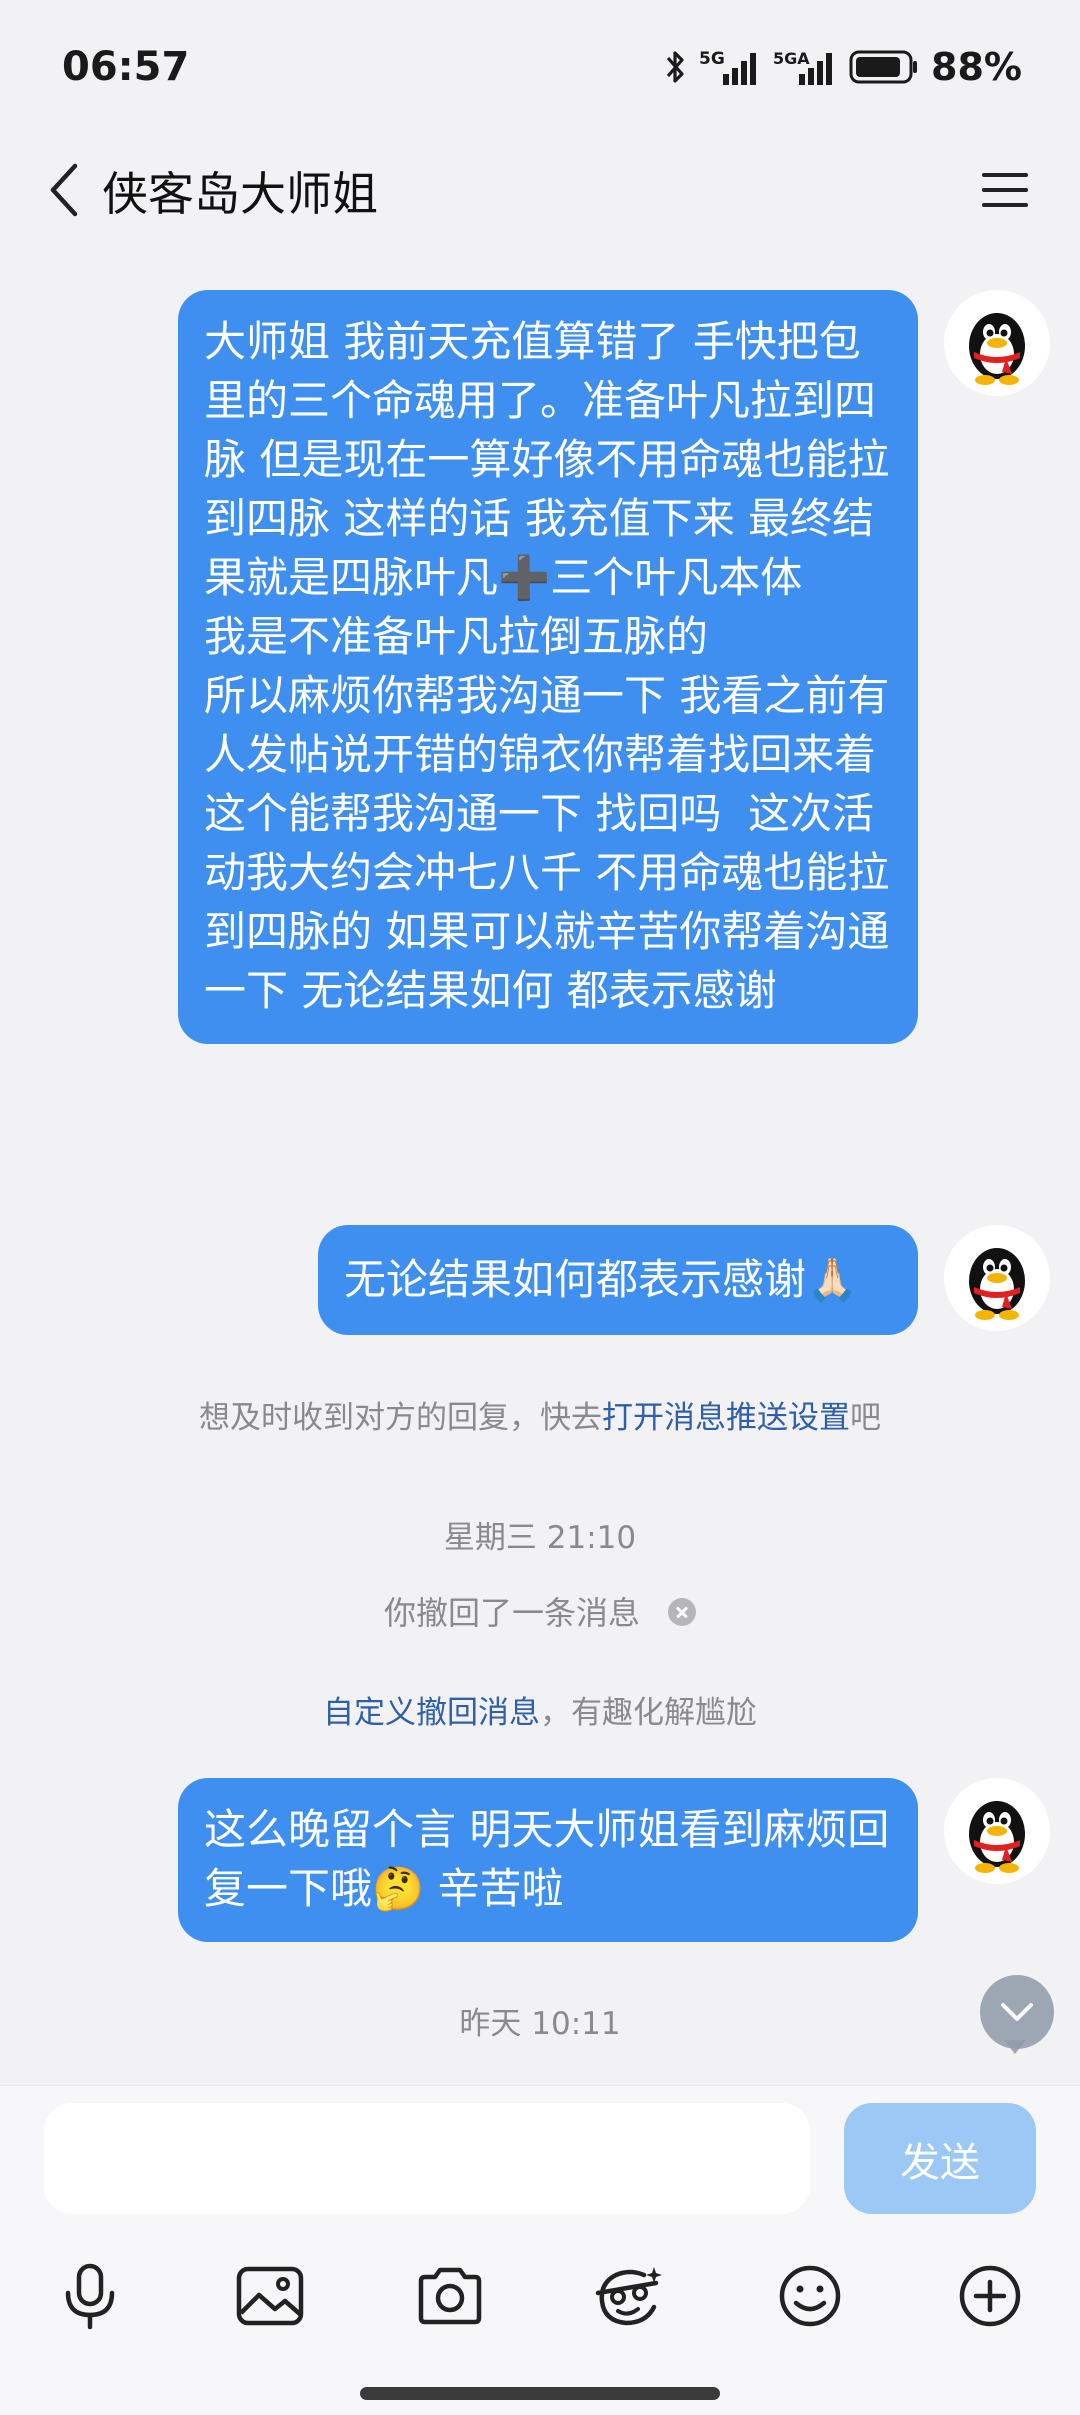 Image resolution: width=1080 pixels, height=2415 pixels. What do you see at coordinates (712, 59) in the screenshot?
I see `network-1-label: 5G` at bounding box center [712, 59].